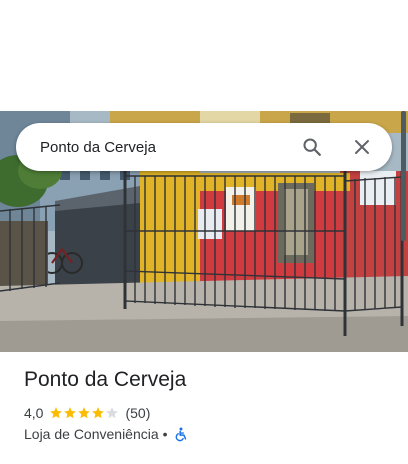  What do you see at coordinates (181, 434) in the screenshot?
I see `wheelchair-accessible-icon` at bounding box center [181, 434].